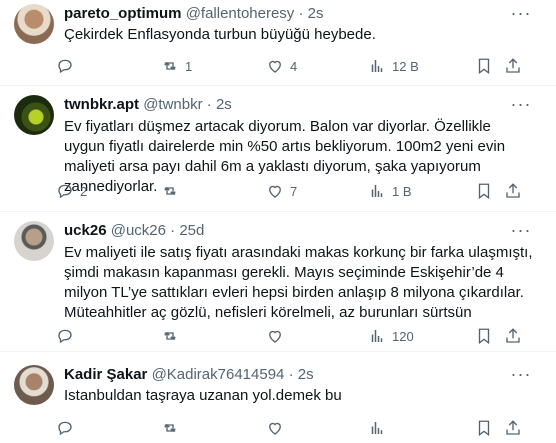 This screenshot has width=556, height=443. What do you see at coordinates (293, 428) in the screenshot?
I see `action-bar` at bounding box center [293, 428].